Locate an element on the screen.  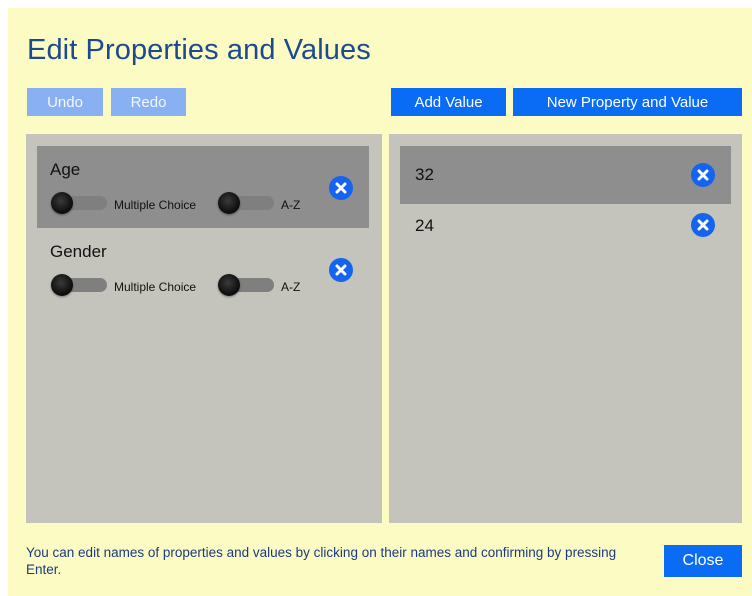
close-button: Close is located at coordinates (703, 561).